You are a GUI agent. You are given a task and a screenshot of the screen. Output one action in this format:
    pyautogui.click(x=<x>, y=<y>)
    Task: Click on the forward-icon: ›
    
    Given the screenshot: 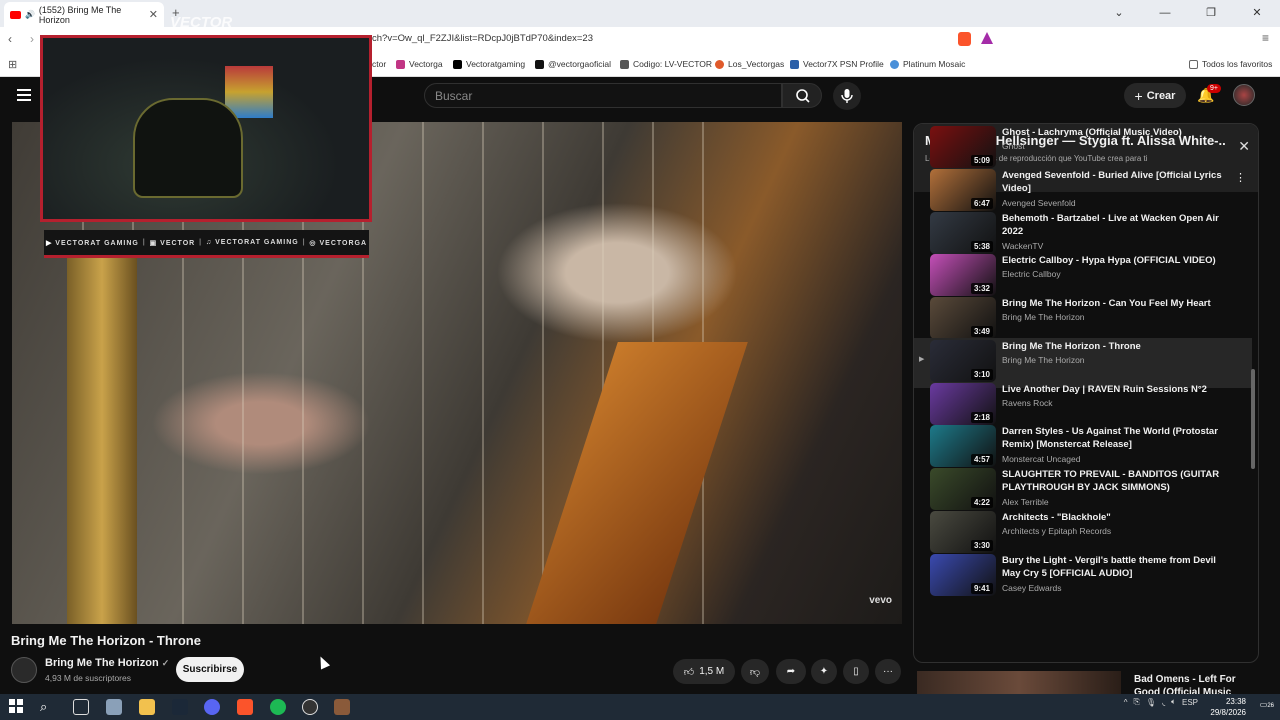 What is the action you would take?
    pyautogui.click(x=32, y=39)
    